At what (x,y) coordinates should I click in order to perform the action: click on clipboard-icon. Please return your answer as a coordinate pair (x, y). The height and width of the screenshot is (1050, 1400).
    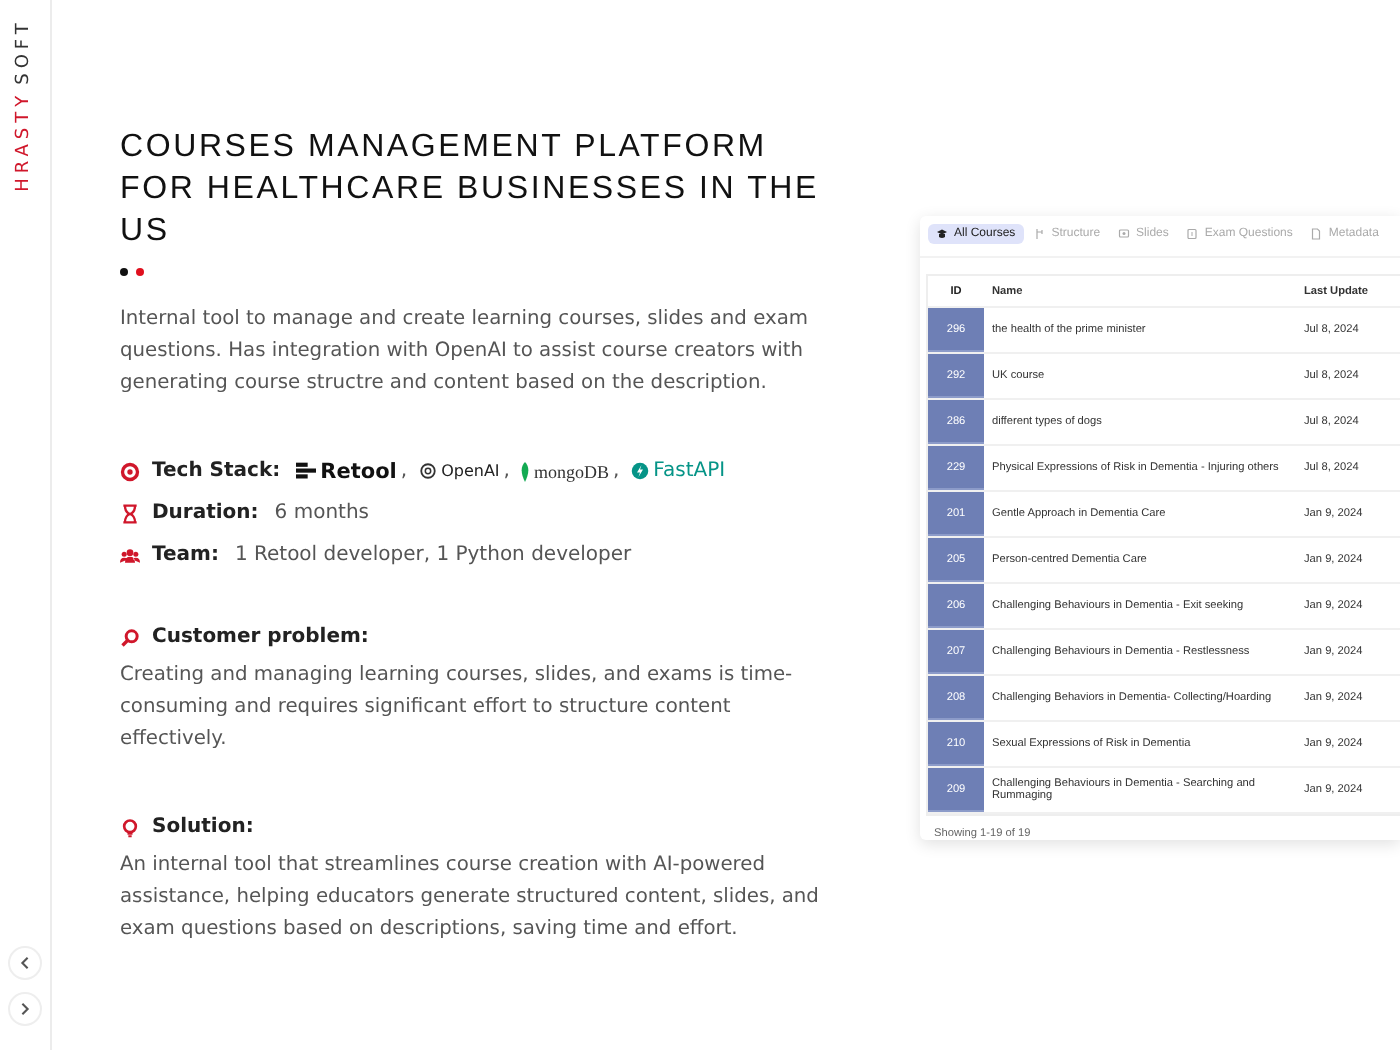
    Looking at the image, I should click on (1192, 234).